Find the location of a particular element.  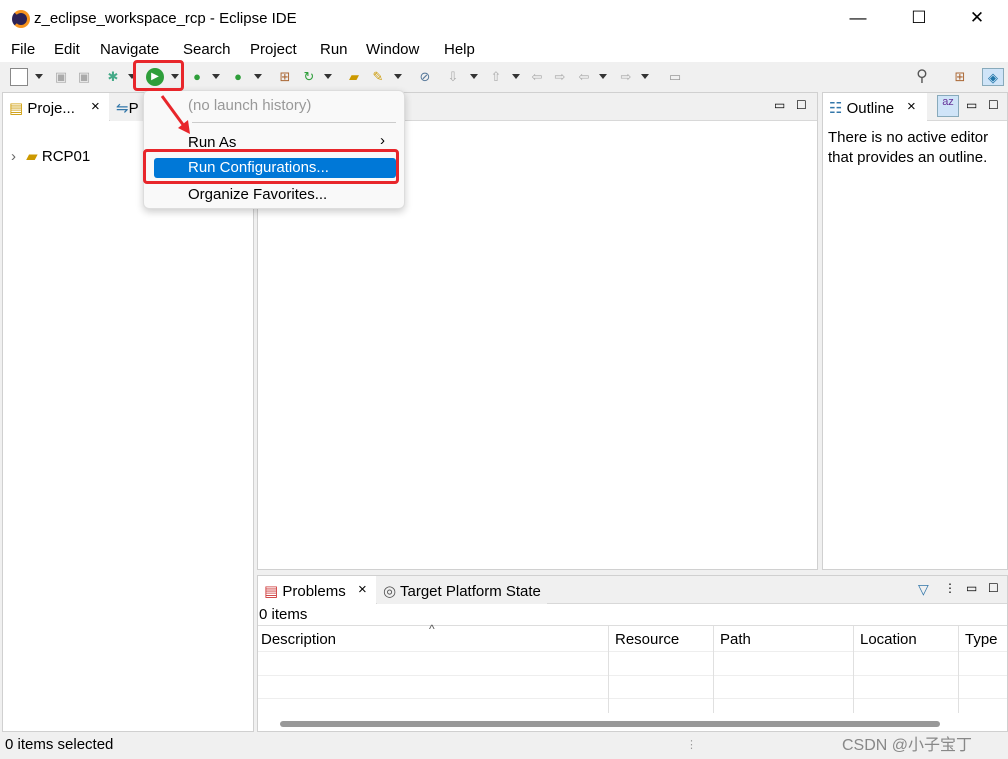

menu-help: Help is located at coordinates (459, 49).